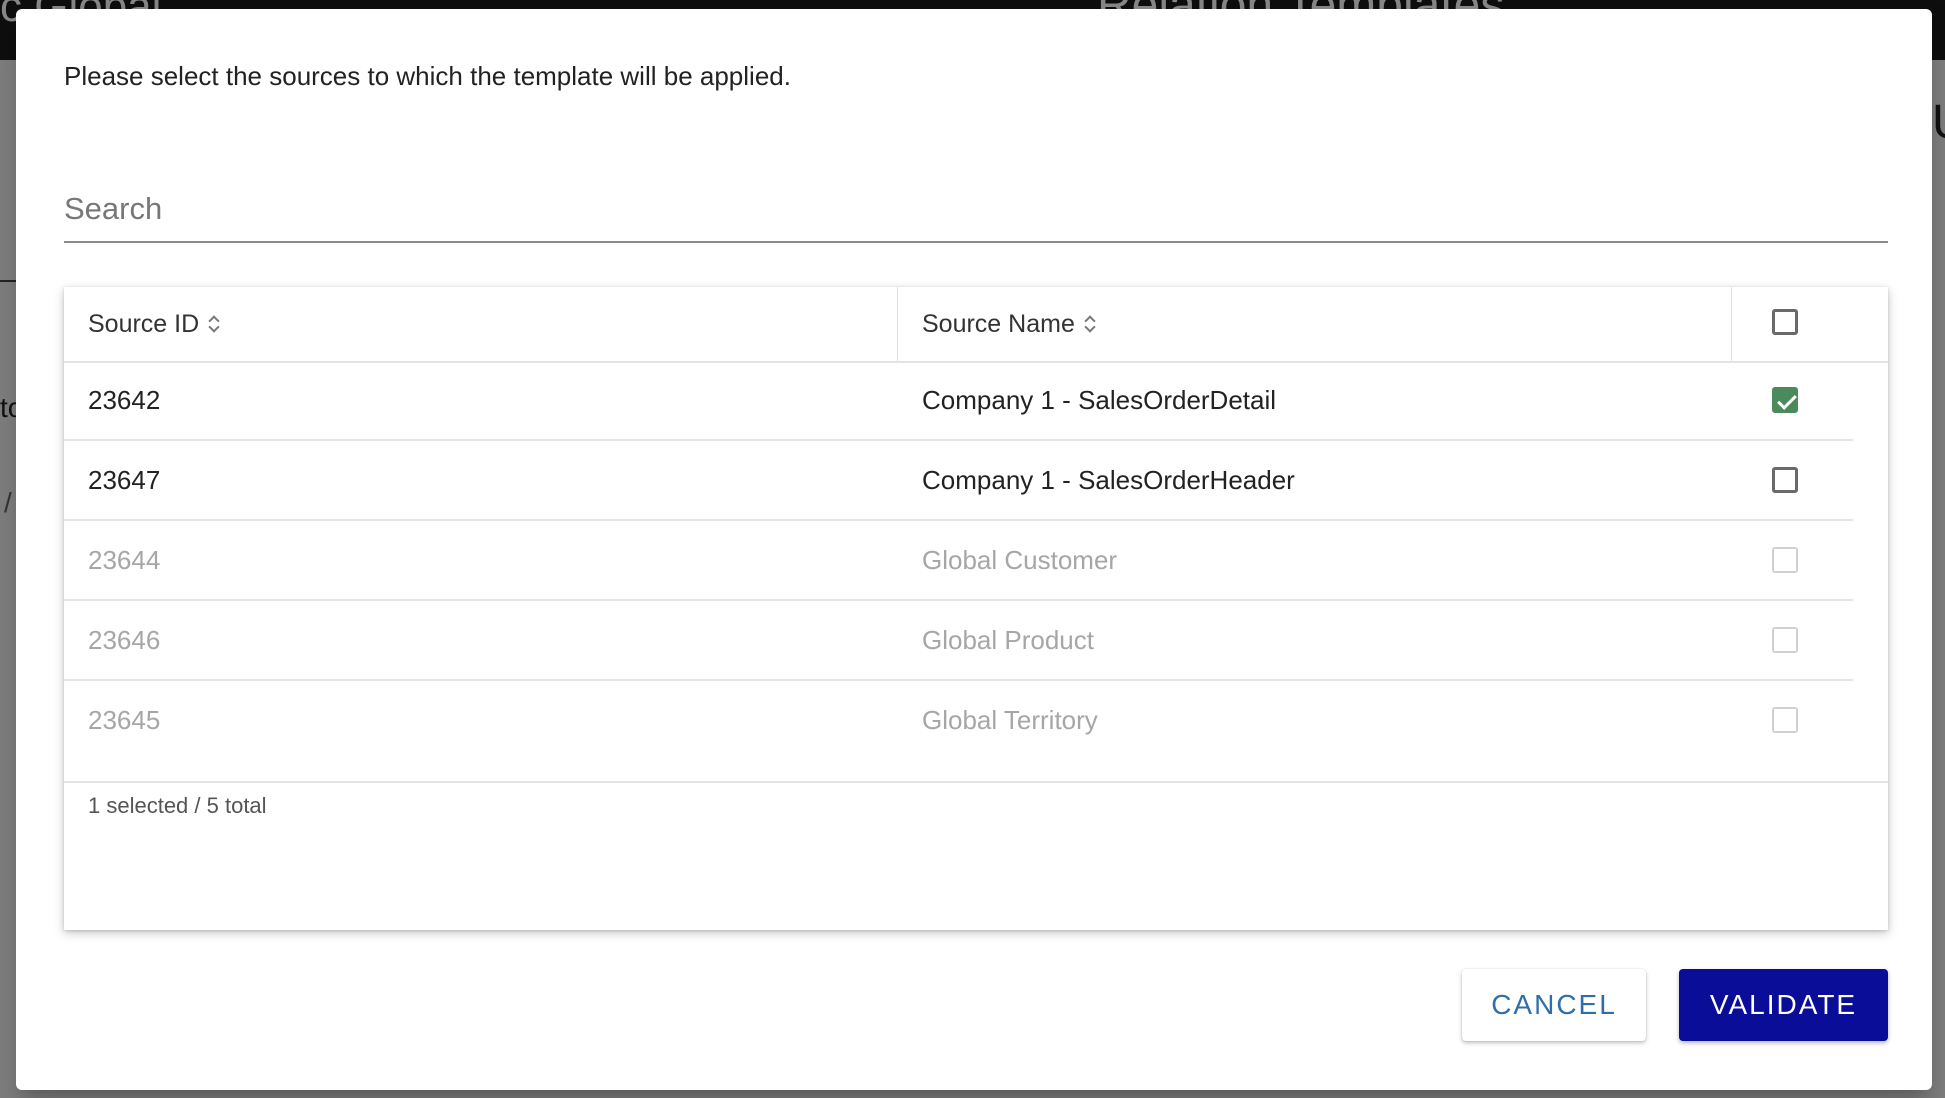 The width and height of the screenshot is (1945, 1098). I want to click on table-footer-divider, so click(976, 782).